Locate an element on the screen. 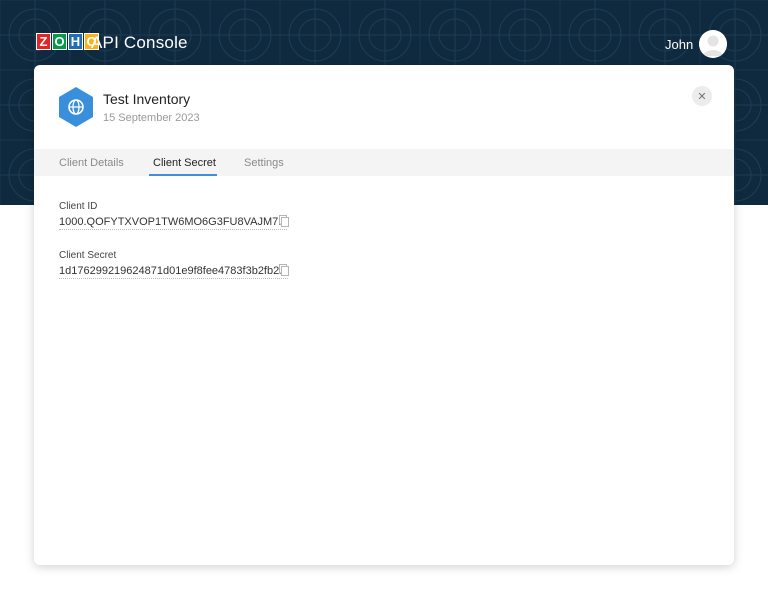 The image size is (768, 603). zoho-logo: Z O H O is located at coordinates (67, 42).